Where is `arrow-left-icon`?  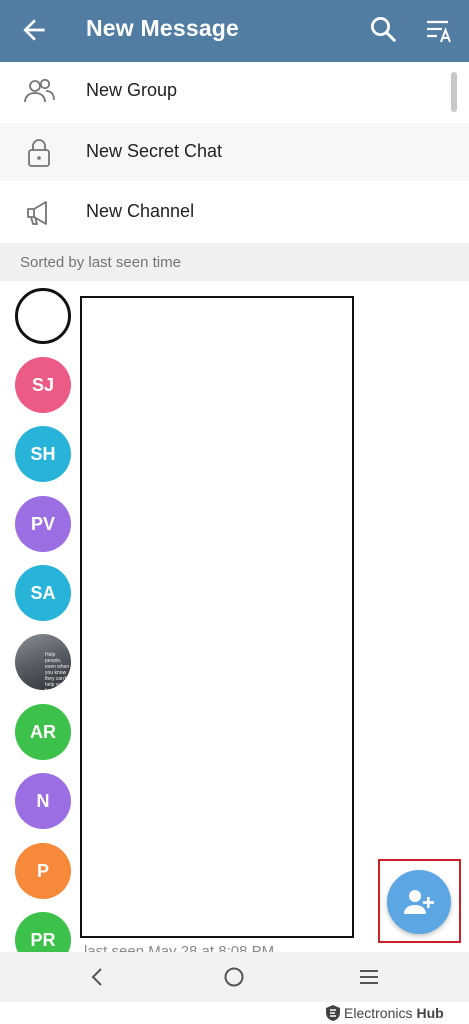
arrow-left-icon is located at coordinates (34, 30).